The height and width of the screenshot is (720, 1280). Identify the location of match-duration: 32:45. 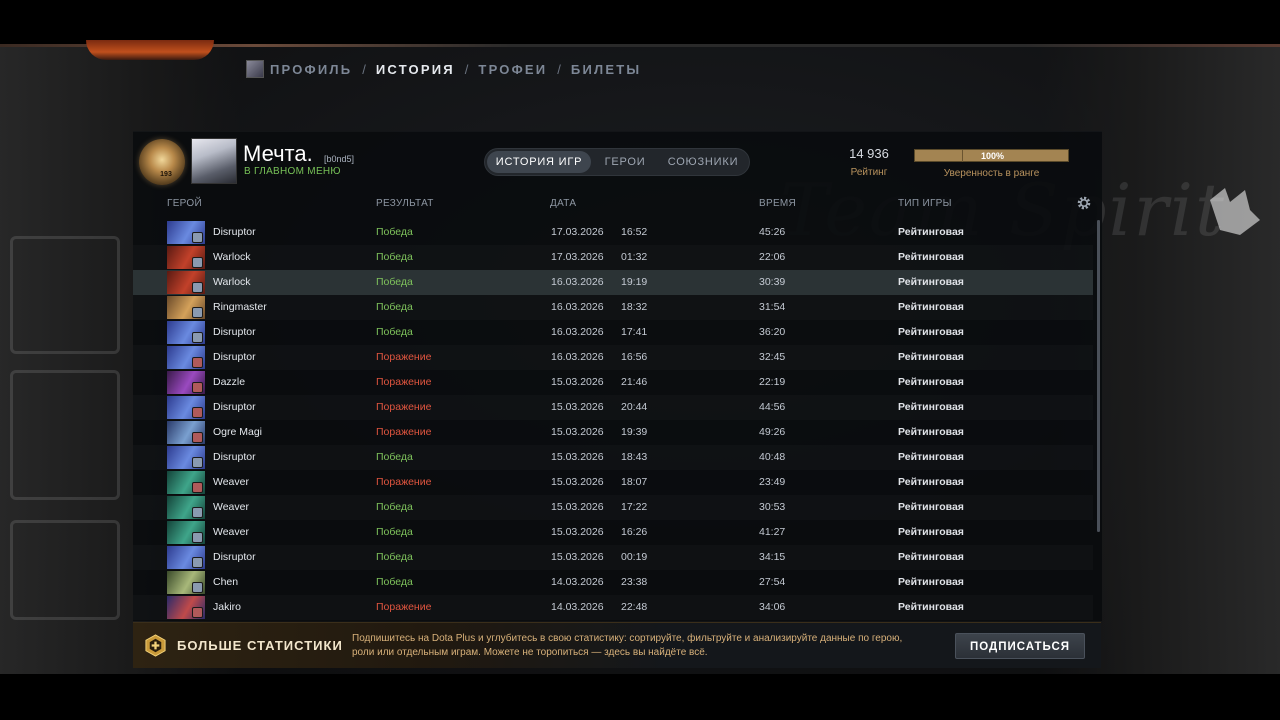
(772, 357).